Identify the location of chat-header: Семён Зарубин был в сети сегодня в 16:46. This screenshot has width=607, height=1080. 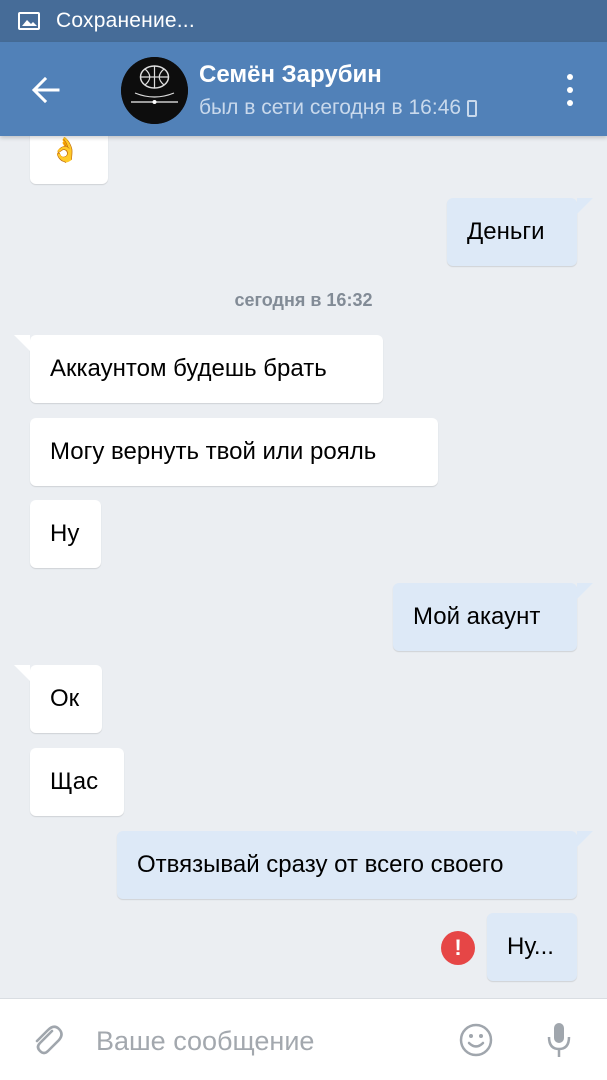
(303, 89).